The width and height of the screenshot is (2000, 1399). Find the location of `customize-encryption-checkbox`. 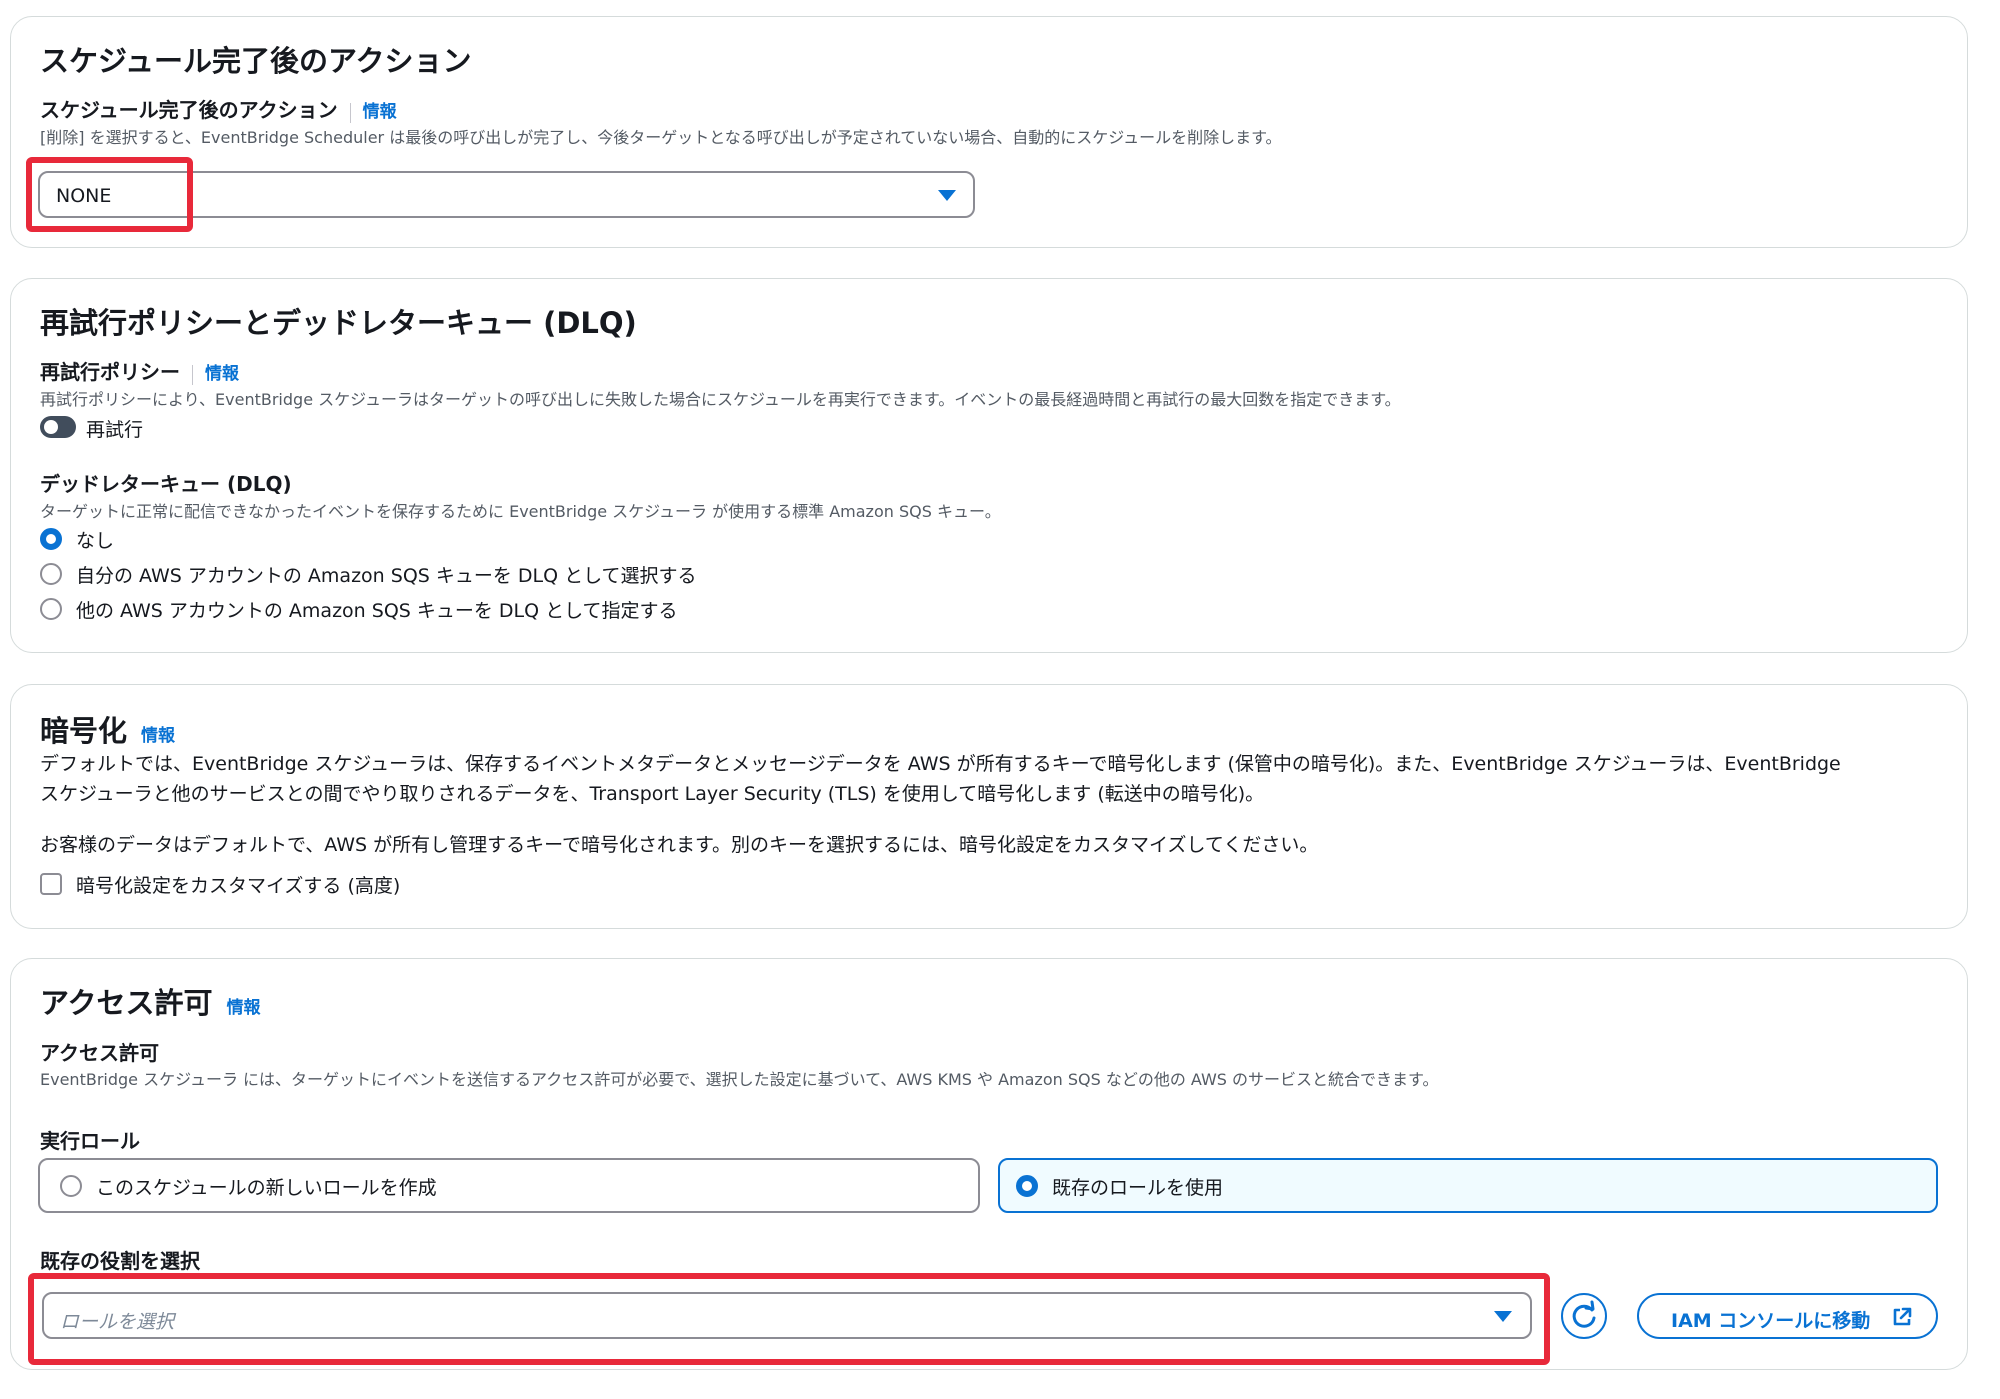

customize-encryption-checkbox is located at coordinates (51, 884).